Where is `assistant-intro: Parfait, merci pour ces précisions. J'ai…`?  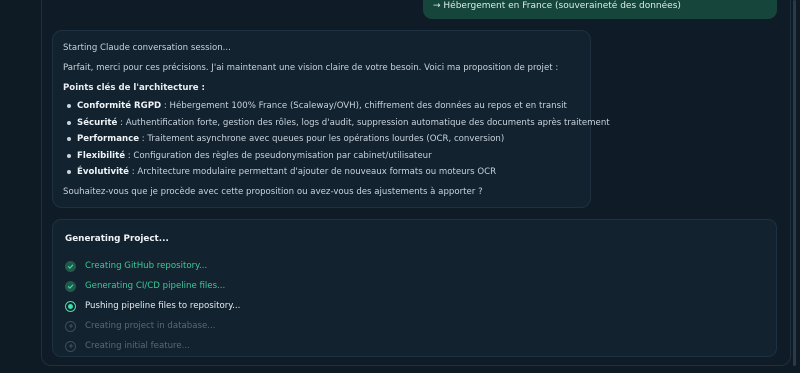
assistant-intro: Parfait, merci pour ces précisions. J'ai… is located at coordinates (311, 68).